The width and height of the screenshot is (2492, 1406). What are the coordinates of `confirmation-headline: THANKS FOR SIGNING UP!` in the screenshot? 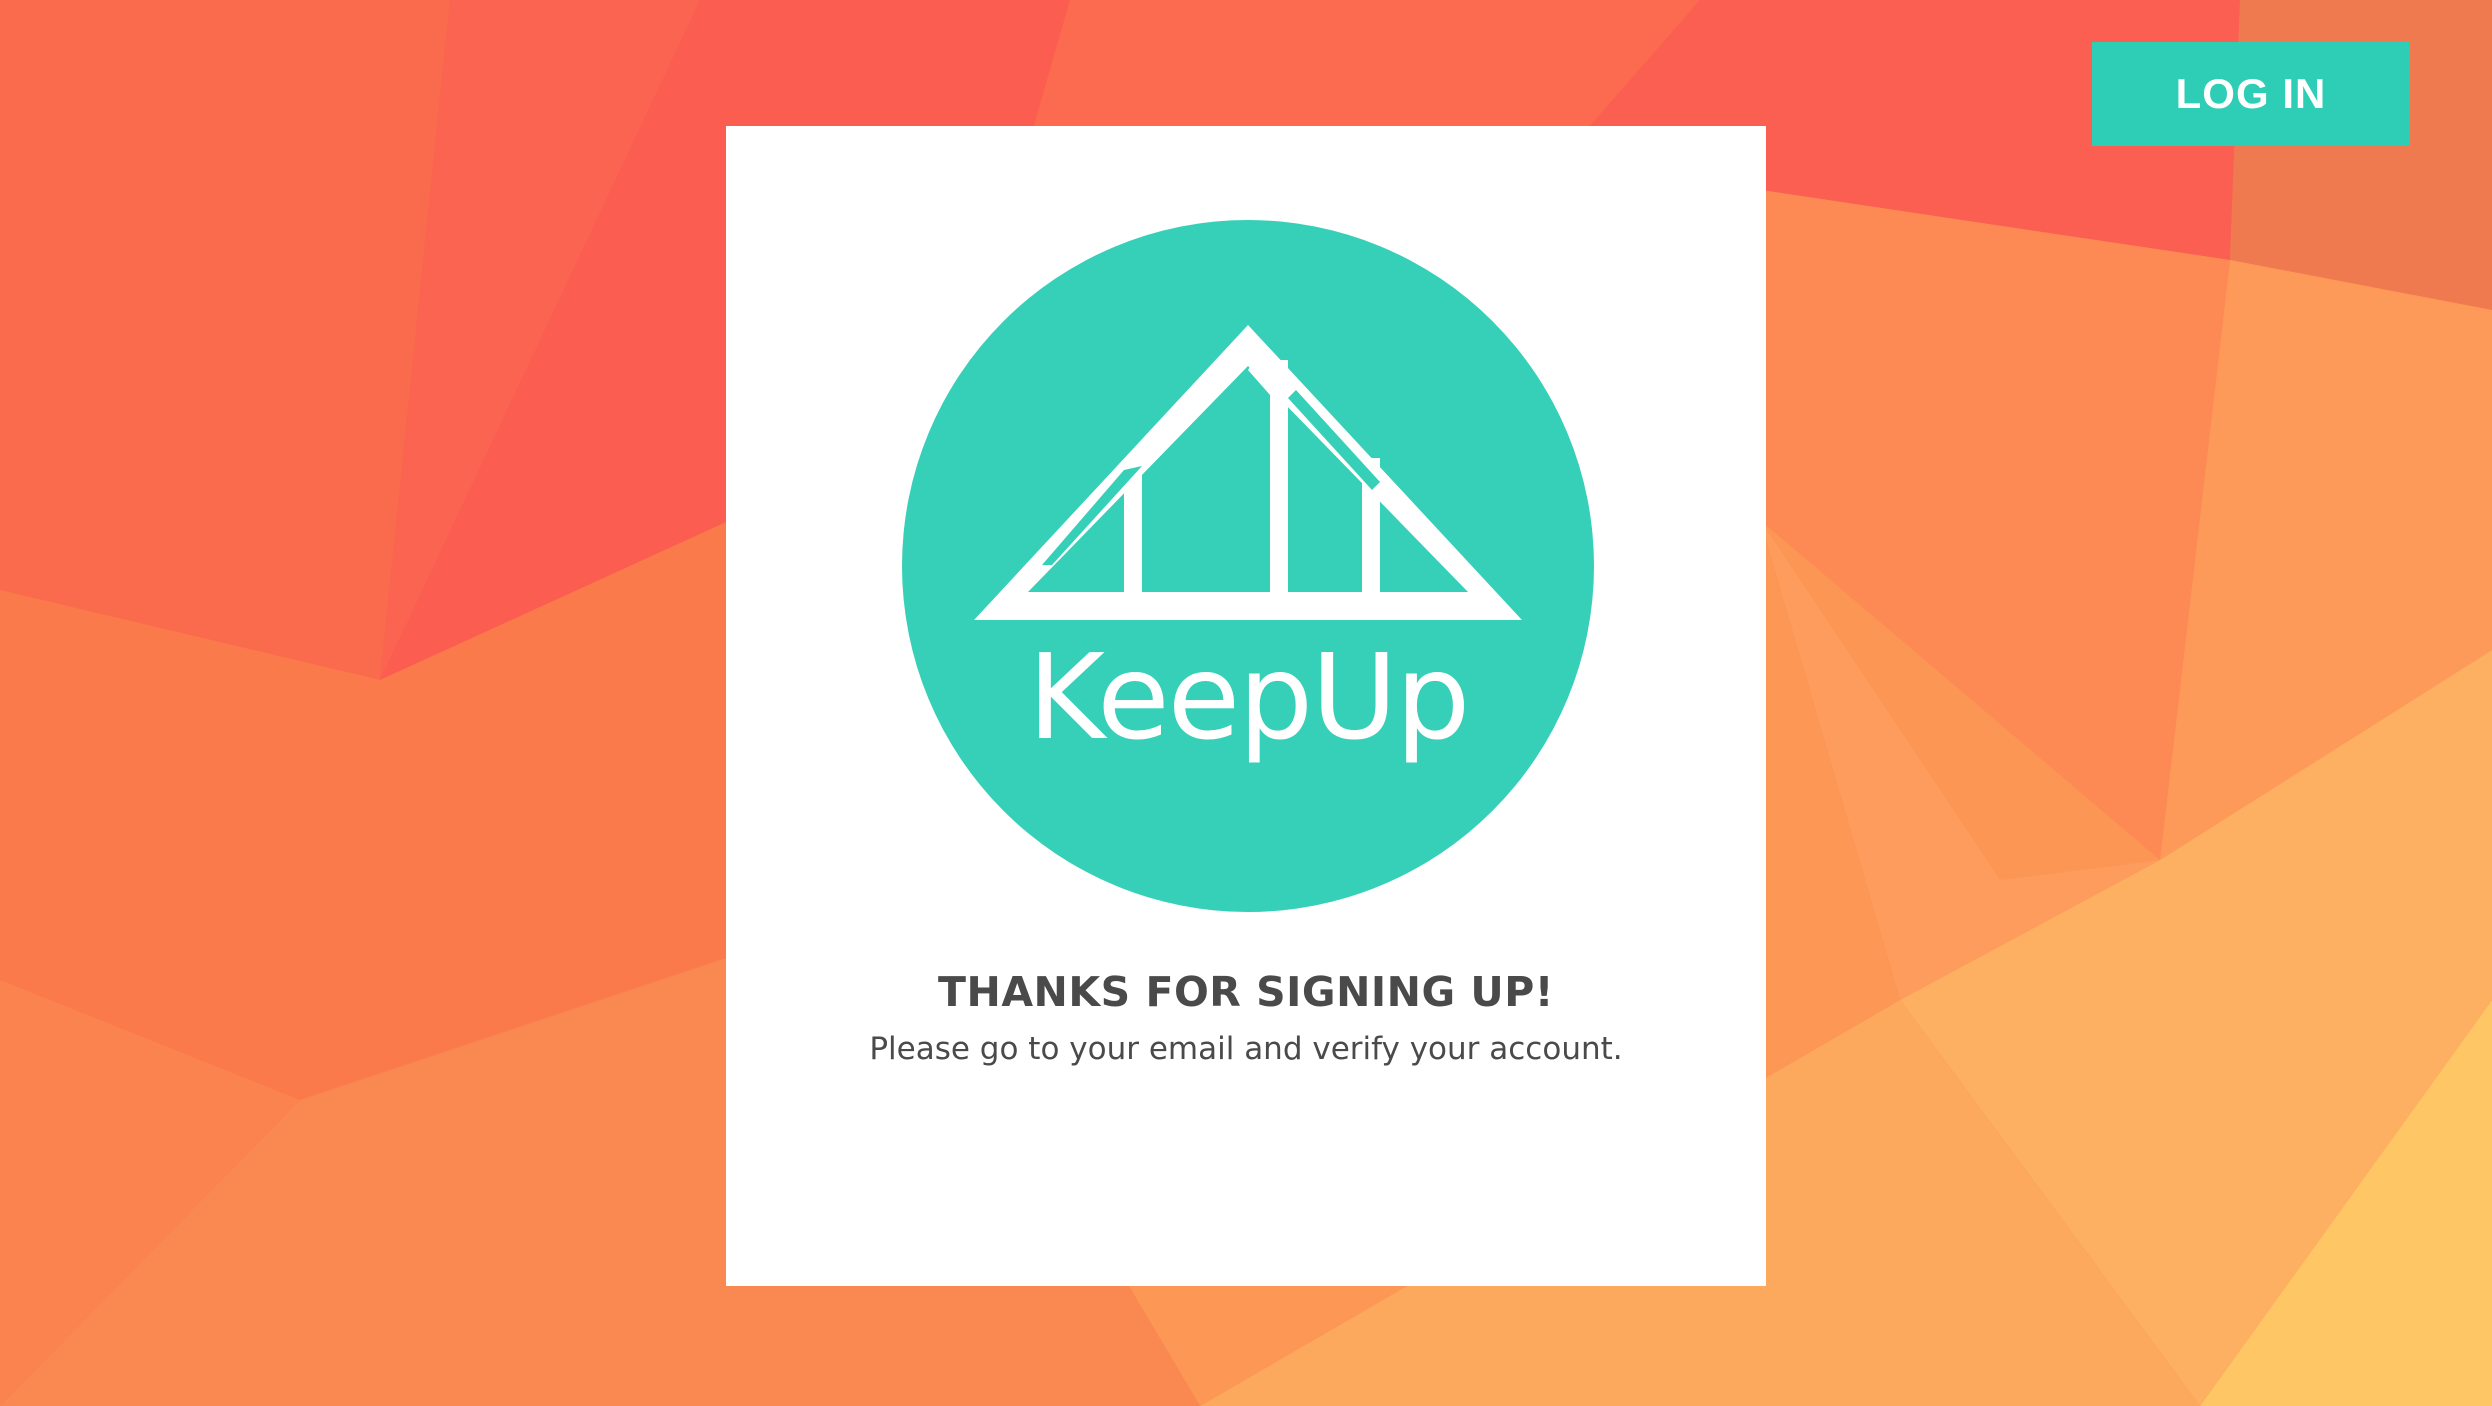 It's located at (1246, 992).